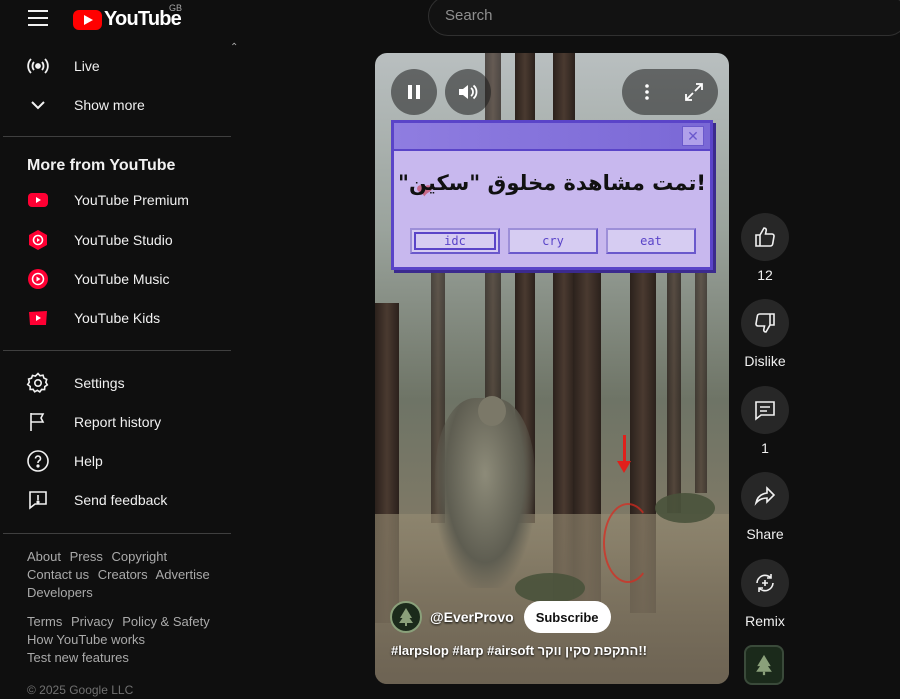 This screenshot has height=699, width=900. Describe the element at coordinates (123, 574) in the screenshot. I see `footer-link: Creators` at that location.